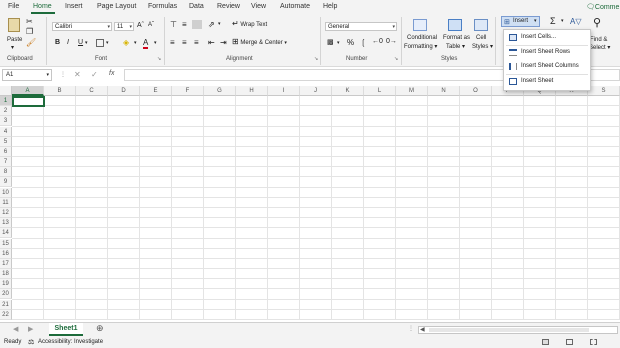 Image resolution: width=620 pixels, height=348 pixels. Describe the element at coordinates (547, 82) in the screenshot. I see `menu-item-insert-sheet: Insert Sheet` at that location.